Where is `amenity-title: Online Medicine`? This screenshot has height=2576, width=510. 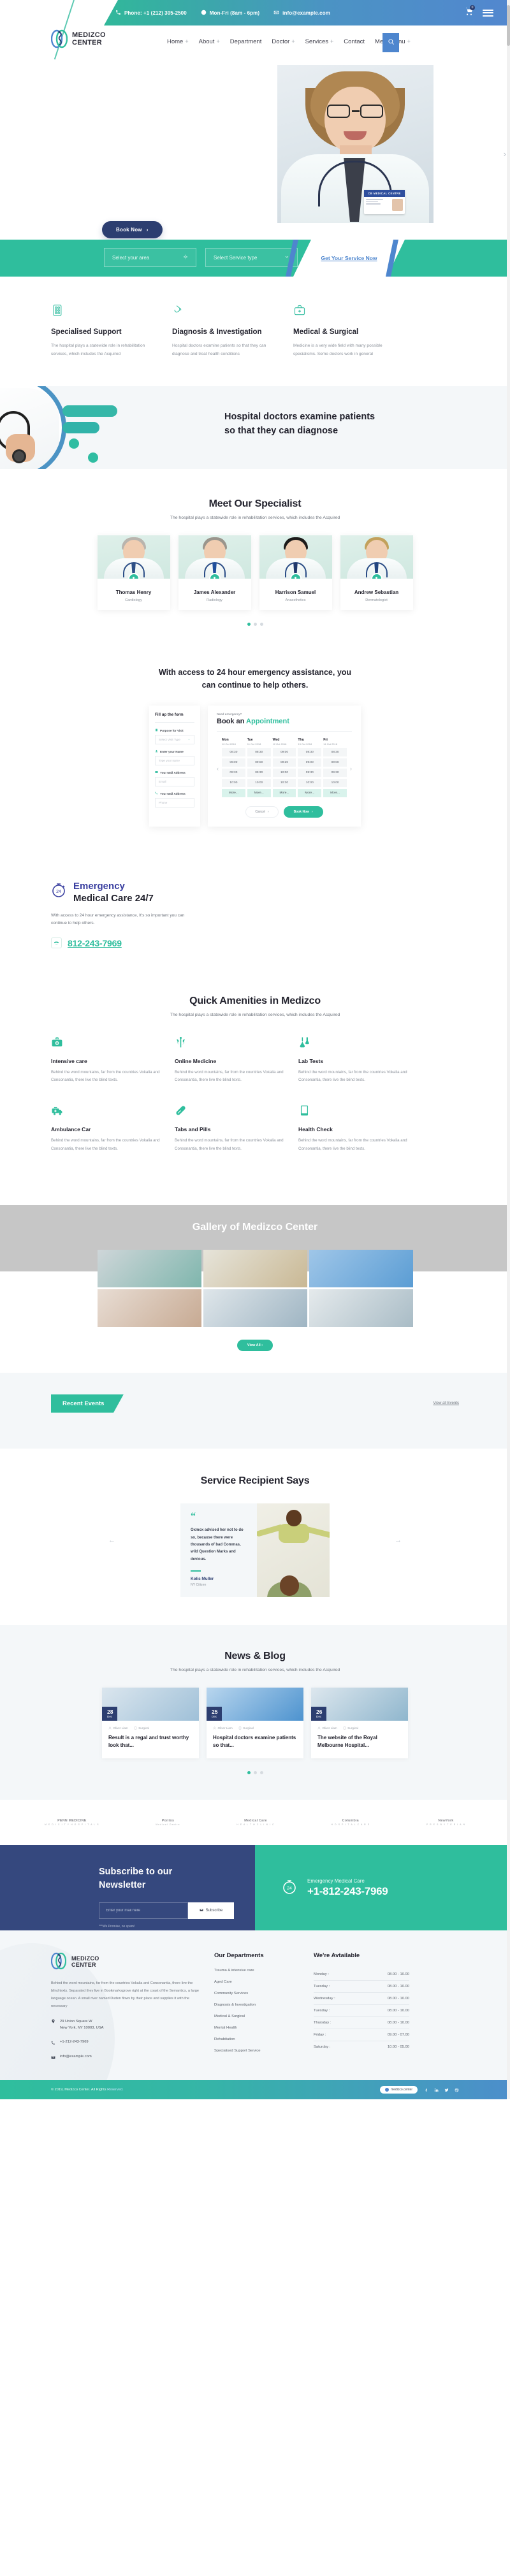 amenity-title: Online Medicine is located at coordinates (196, 1061).